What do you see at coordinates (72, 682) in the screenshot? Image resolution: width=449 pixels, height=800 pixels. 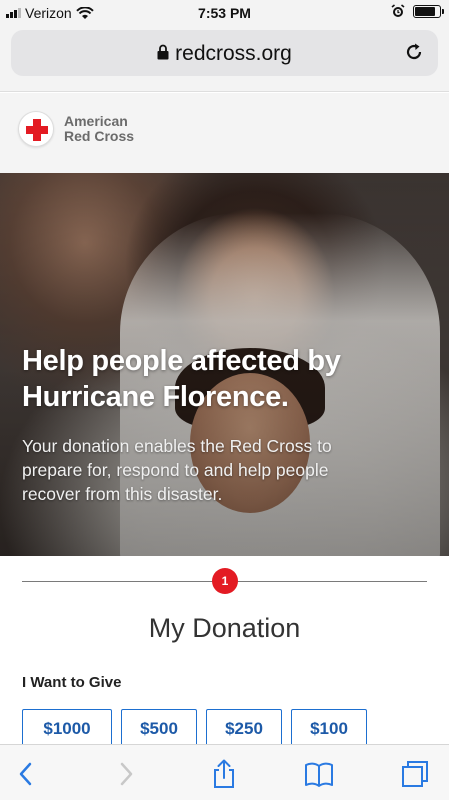 I see `give-label: I Want to Give` at bounding box center [72, 682].